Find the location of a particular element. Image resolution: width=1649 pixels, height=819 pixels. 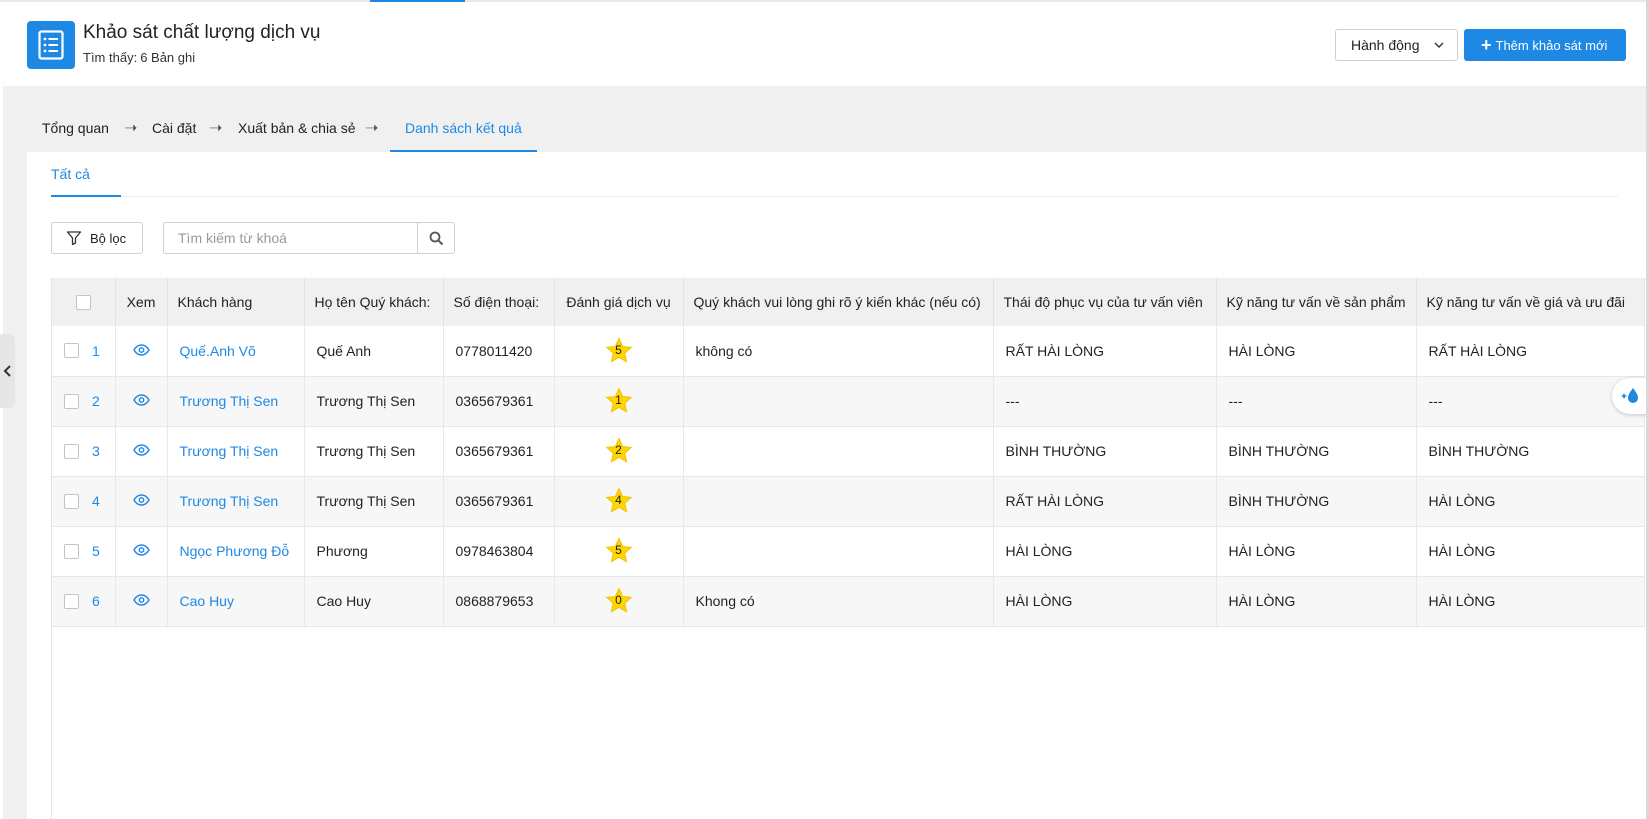

row-select-cell: 5 is located at coordinates (84, 551).